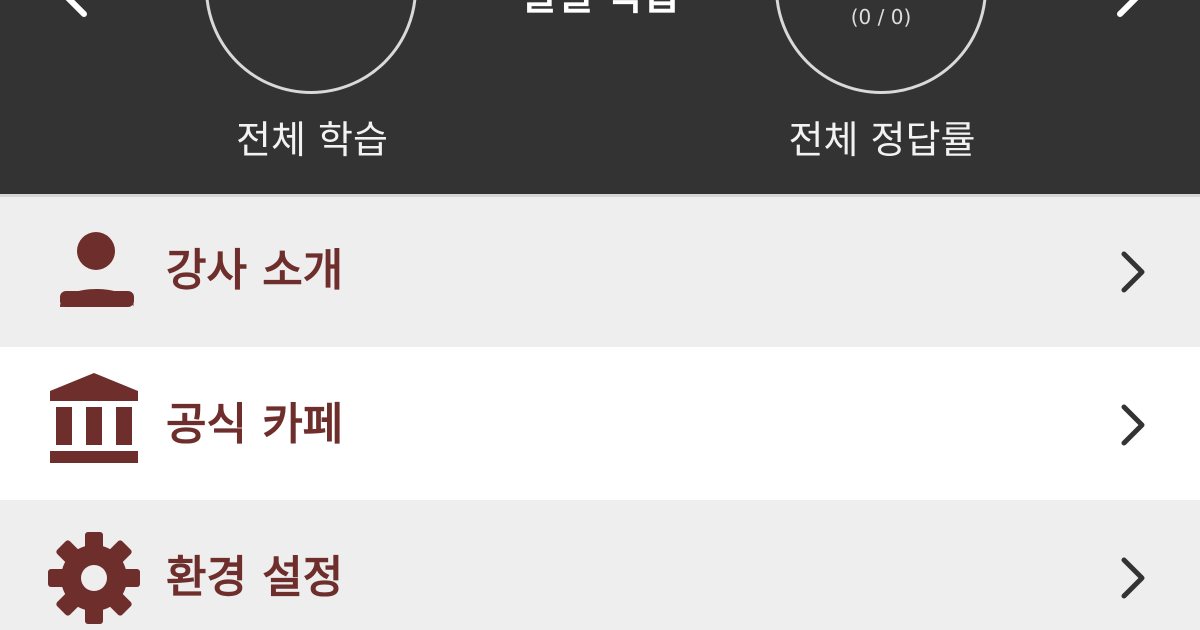  Describe the element at coordinates (312, 140) in the screenshot. I see `total-study-label: 전체 학습` at that location.